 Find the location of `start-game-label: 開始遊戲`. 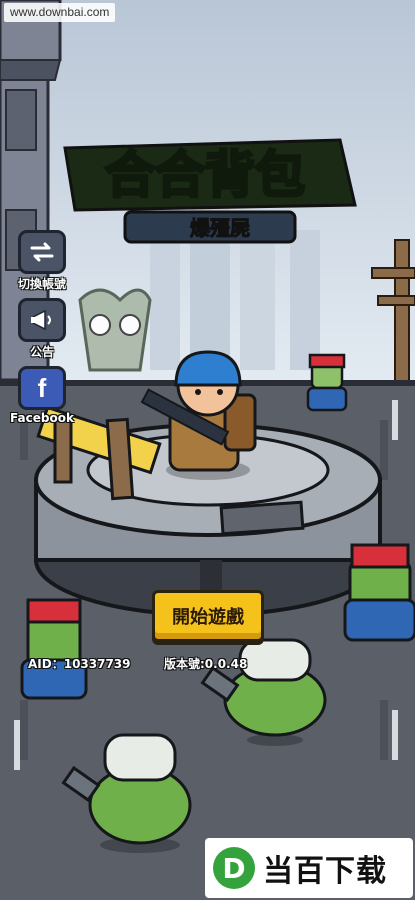

start-game-label: 開始遊戲 is located at coordinates (208, 617).